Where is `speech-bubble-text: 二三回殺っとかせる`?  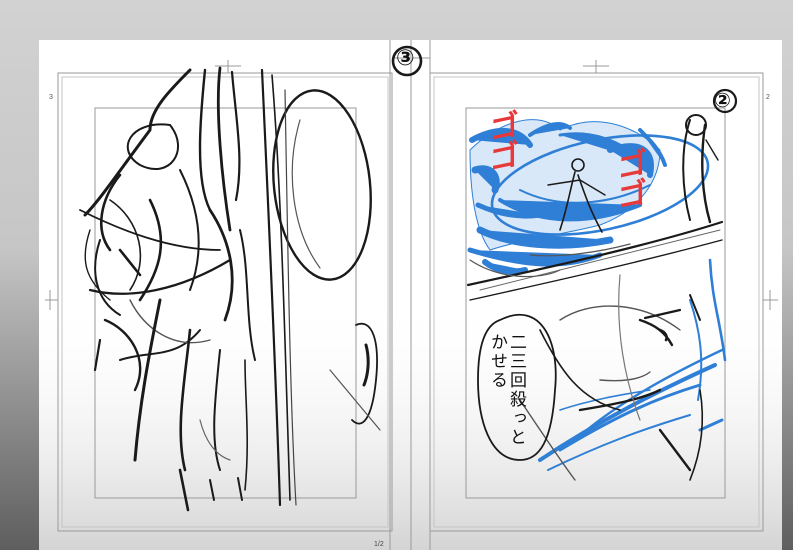
speech-bubble-text: 二三回殺っとかせる is located at coordinates (506, 390).